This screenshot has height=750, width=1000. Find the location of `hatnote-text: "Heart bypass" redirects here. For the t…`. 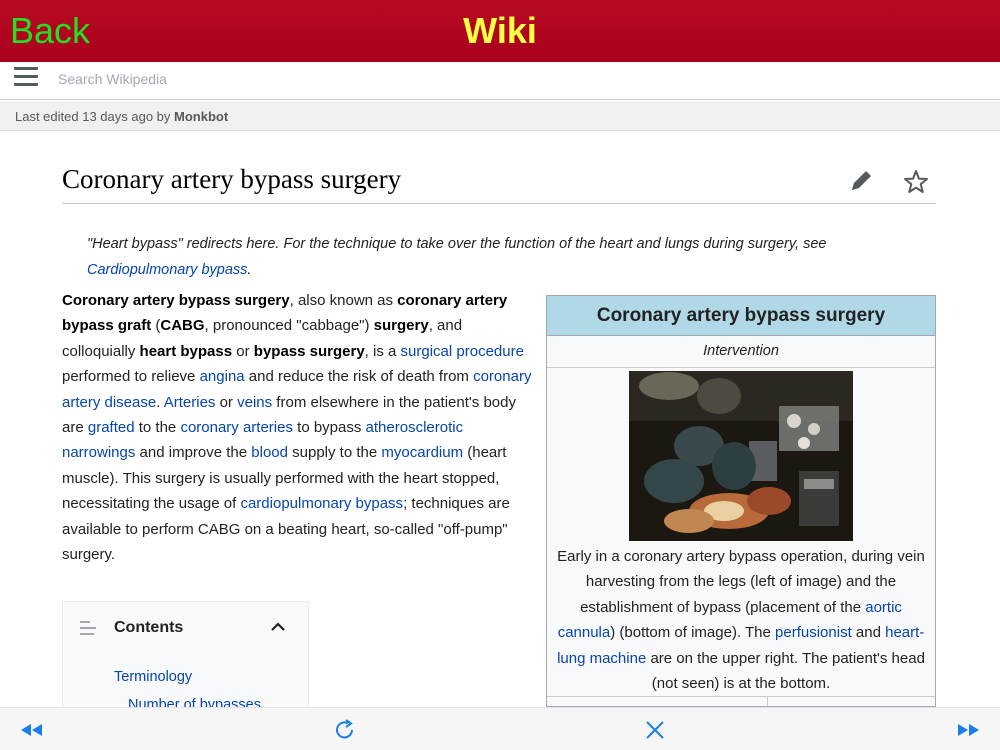

hatnote-text: "Heart bypass" redirects here. For the t… is located at coordinates (457, 244).